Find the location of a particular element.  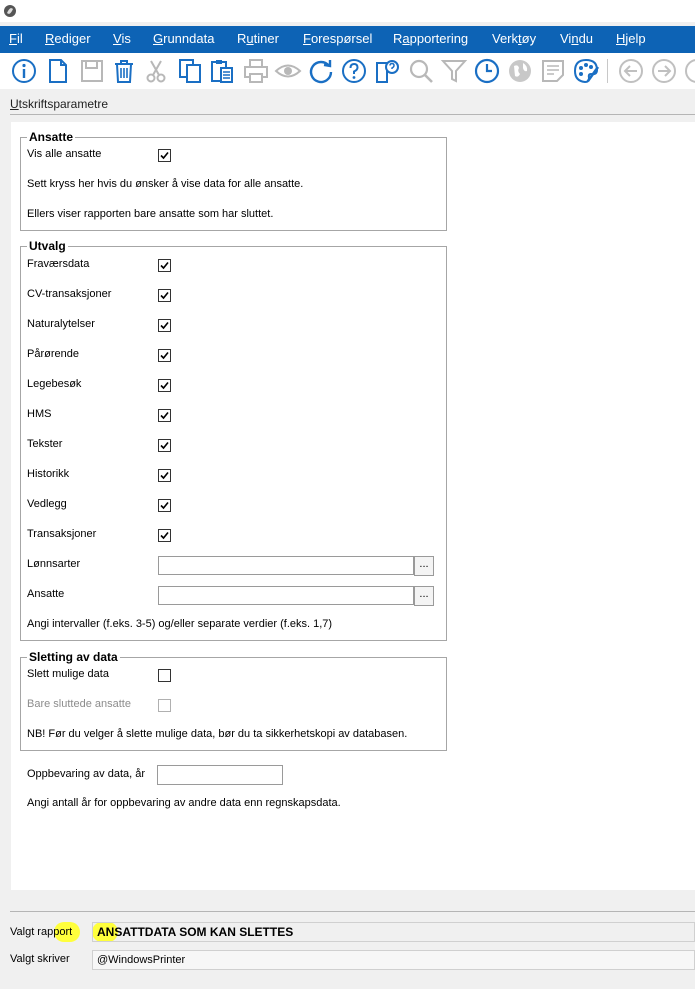

bare-sluttede-ansatte-checkbox is located at coordinates (164, 705).